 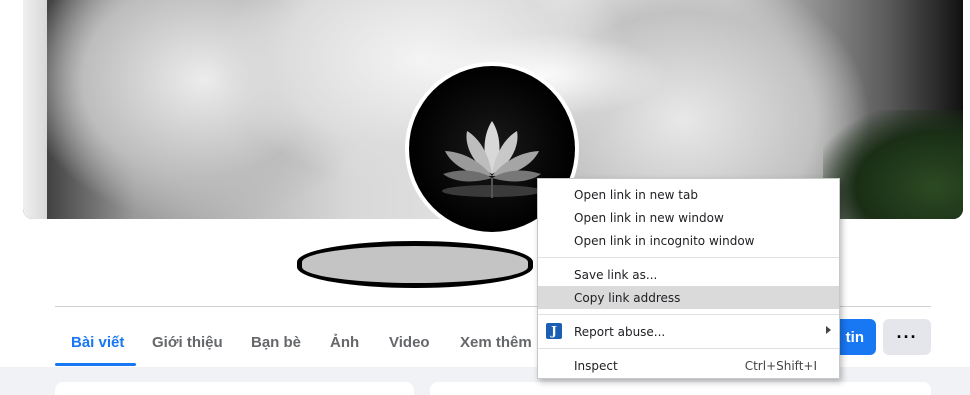 I want to click on cover-leaf, so click(x=893, y=164).